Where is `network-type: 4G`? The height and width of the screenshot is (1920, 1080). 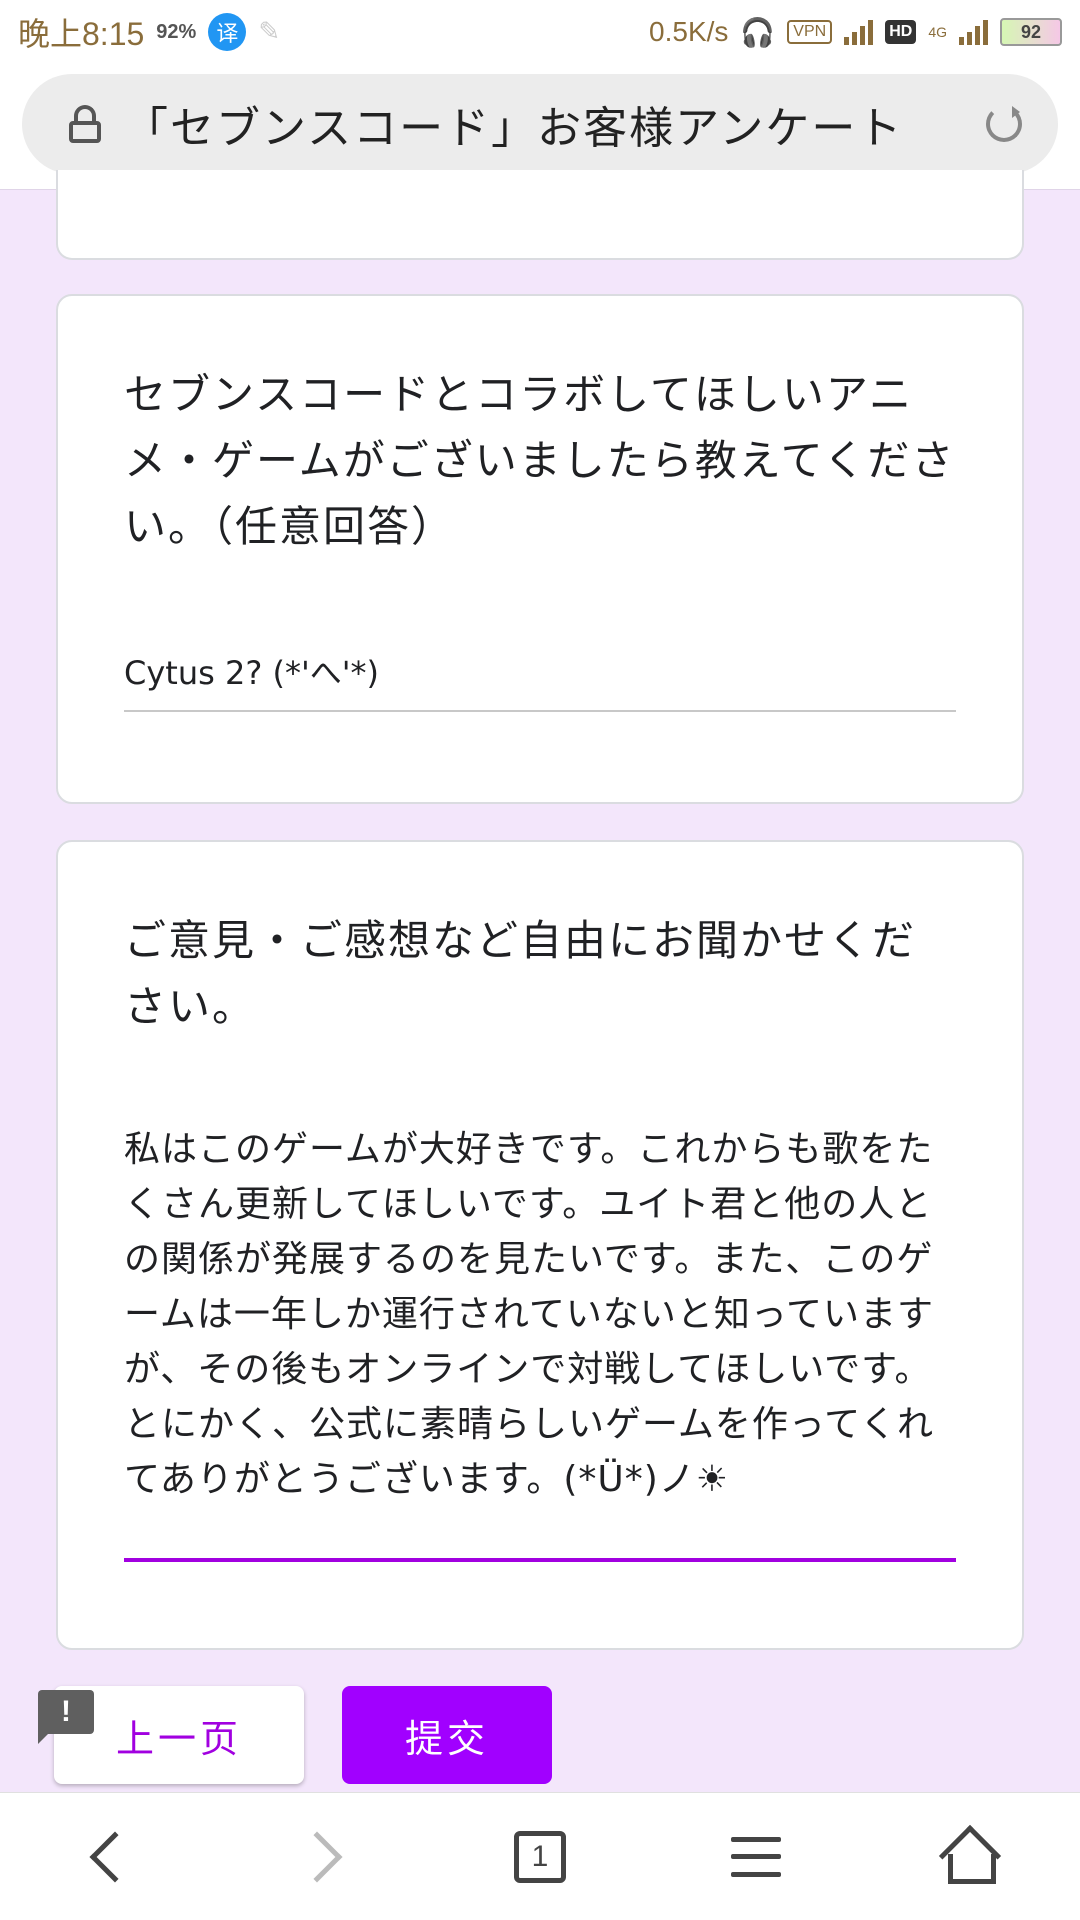
network-type: 4G is located at coordinates (937, 31).